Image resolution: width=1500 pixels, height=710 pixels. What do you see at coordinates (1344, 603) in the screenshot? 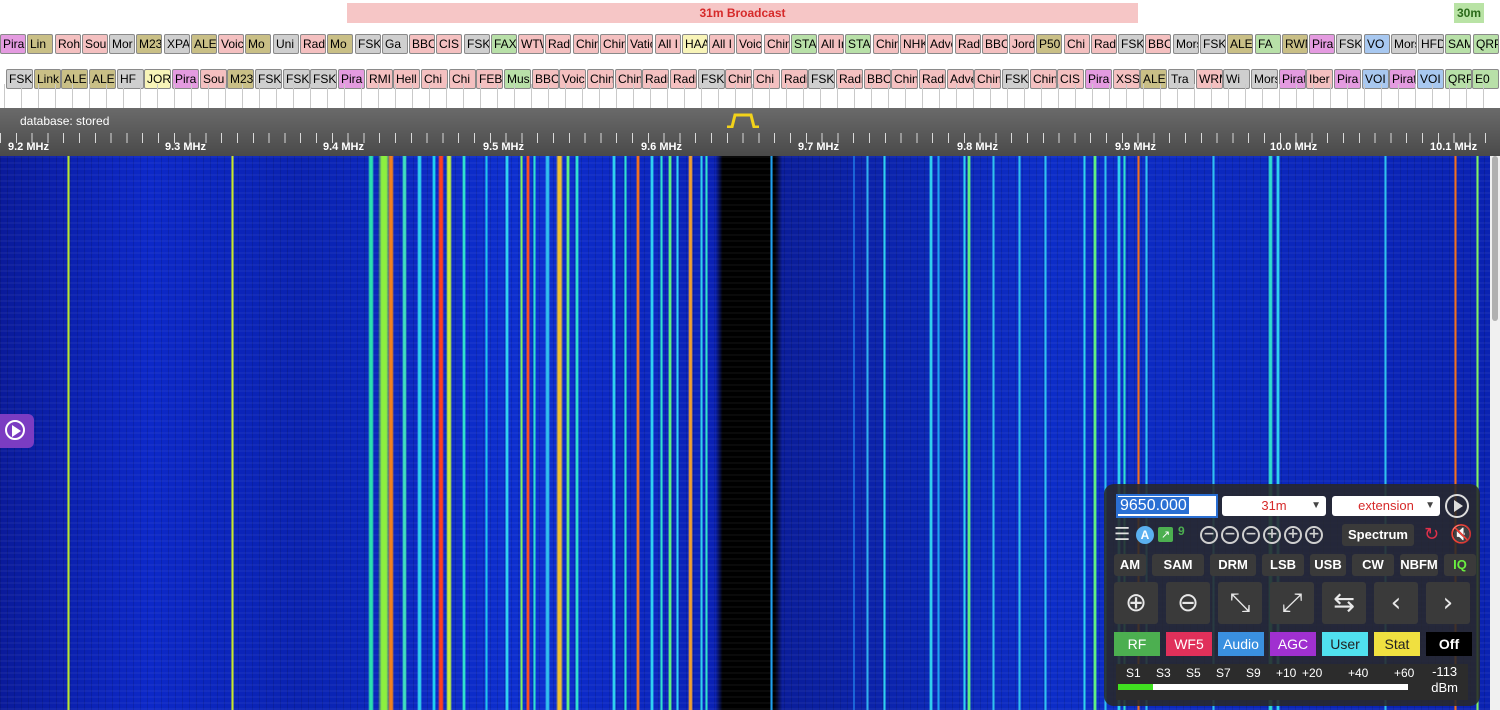
I see `swap-icon: ⇆` at bounding box center [1344, 603].